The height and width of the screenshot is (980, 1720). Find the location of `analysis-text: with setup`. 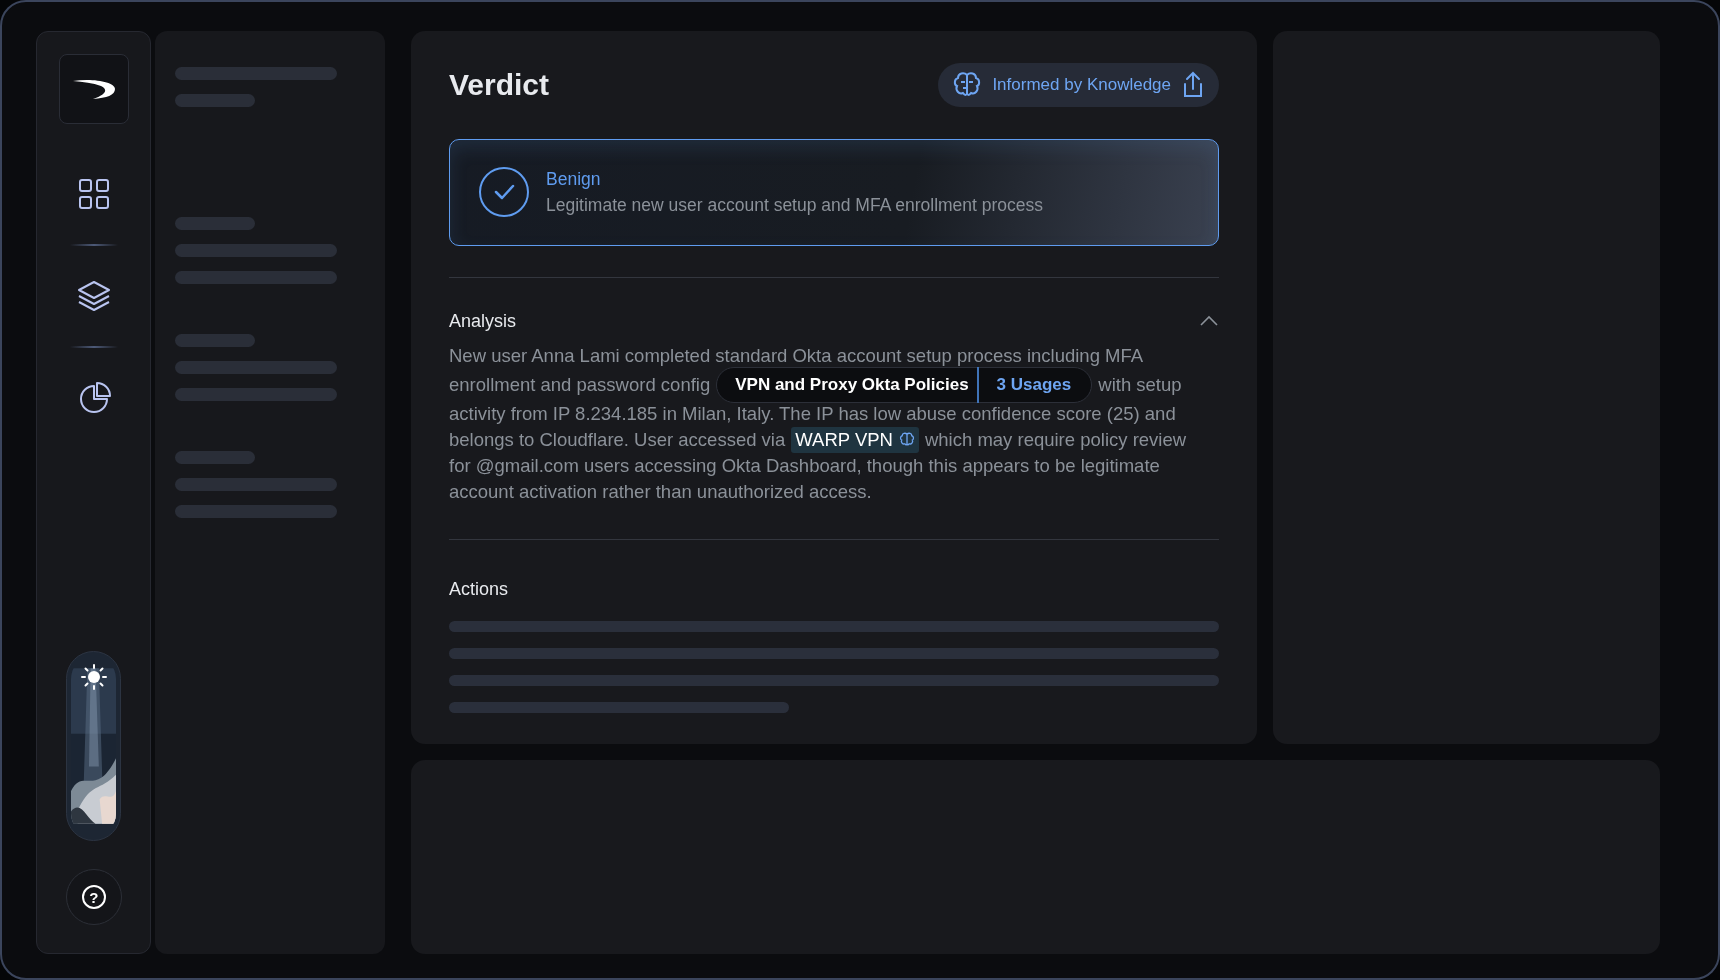

analysis-text: with setup is located at coordinates (1140, 384).